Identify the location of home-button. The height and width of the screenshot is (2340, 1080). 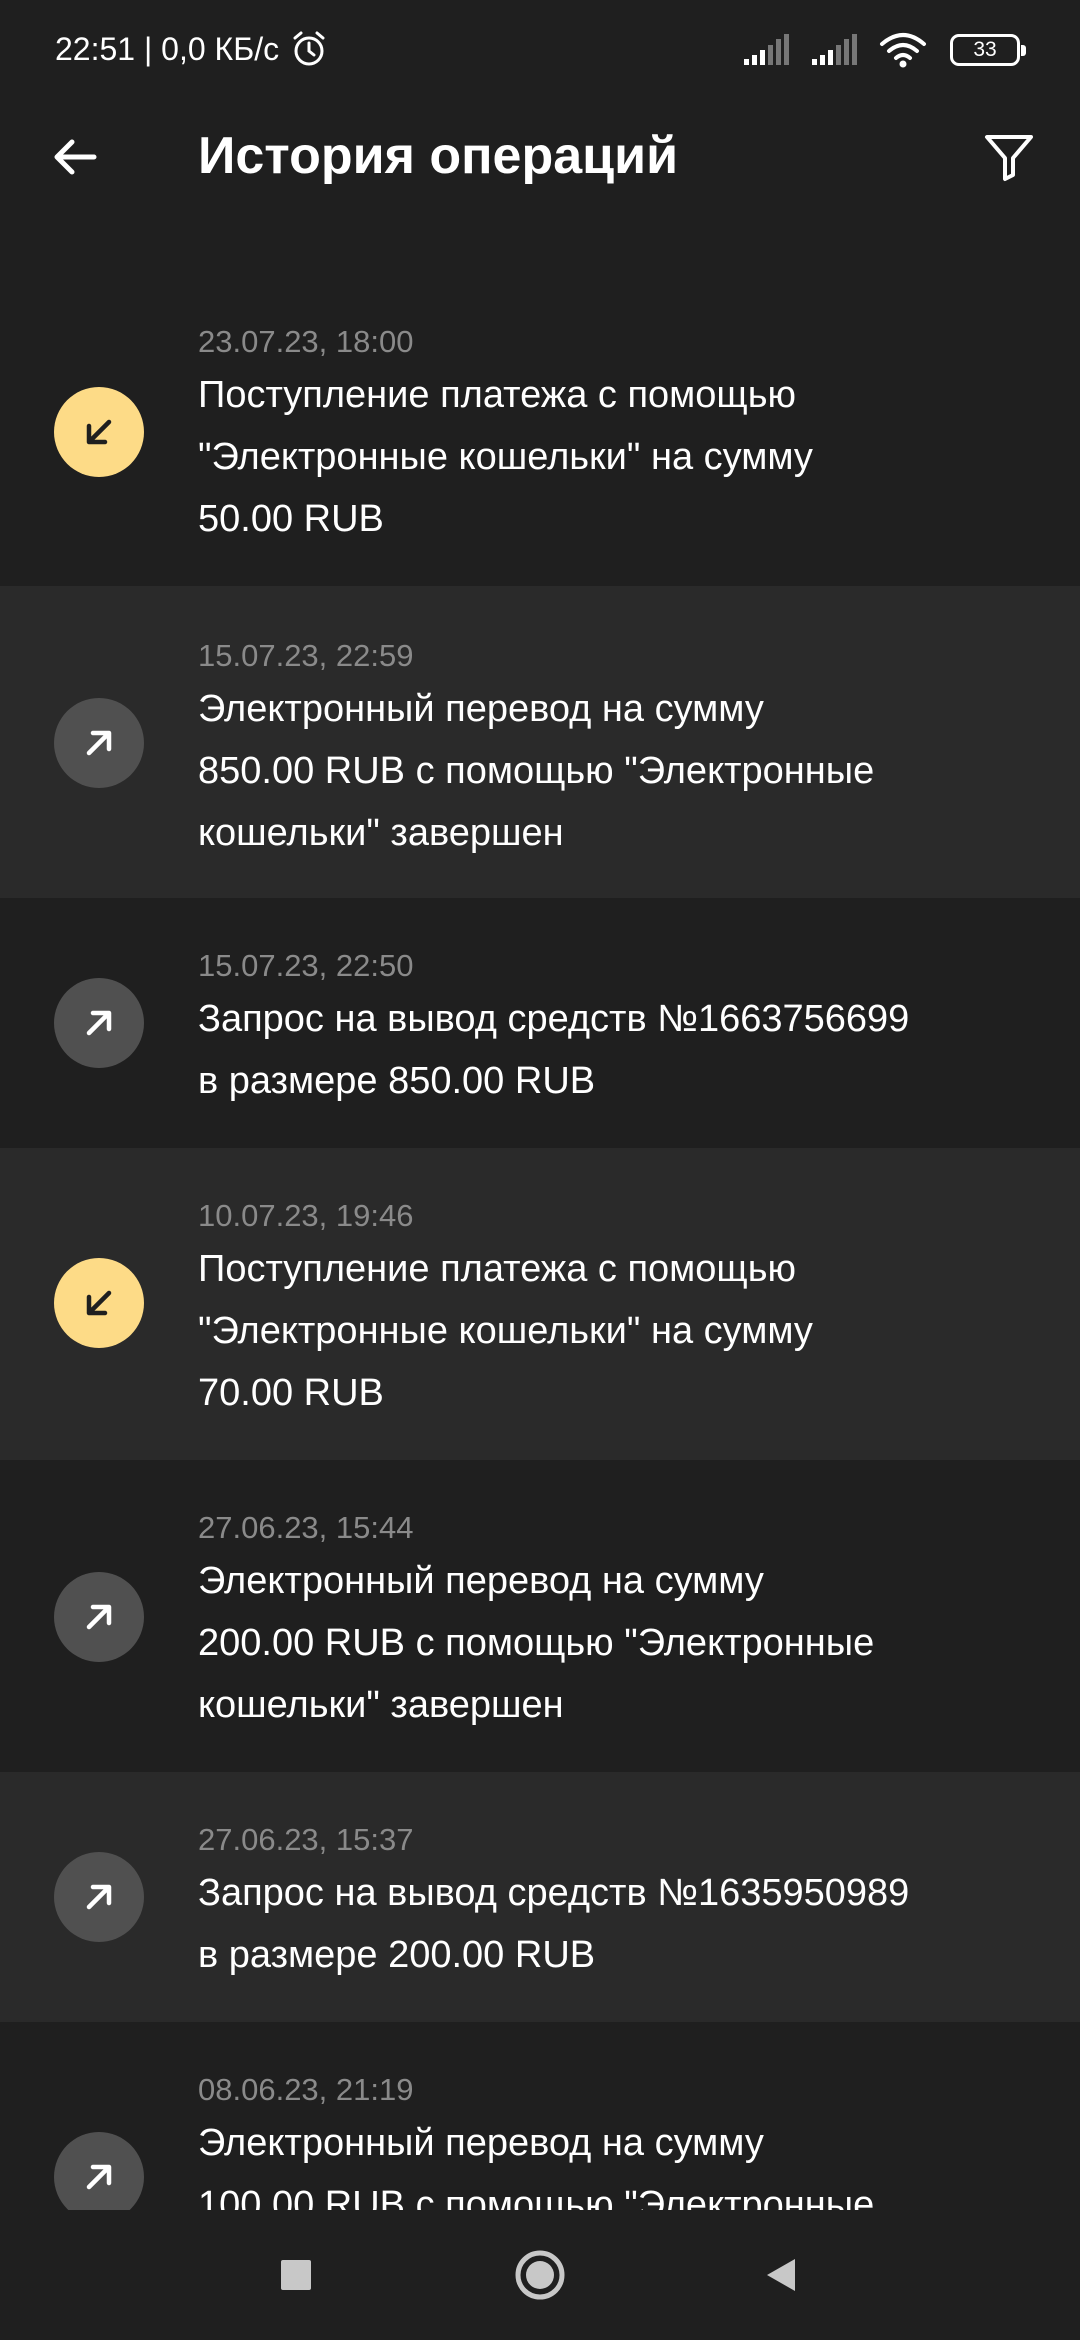
(540, 2275).